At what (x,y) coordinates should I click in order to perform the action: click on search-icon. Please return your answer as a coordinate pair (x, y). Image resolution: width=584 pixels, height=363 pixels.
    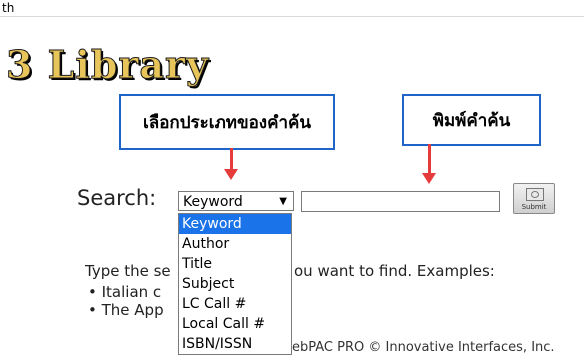
    Looking at the image, I should click on (535, 194).